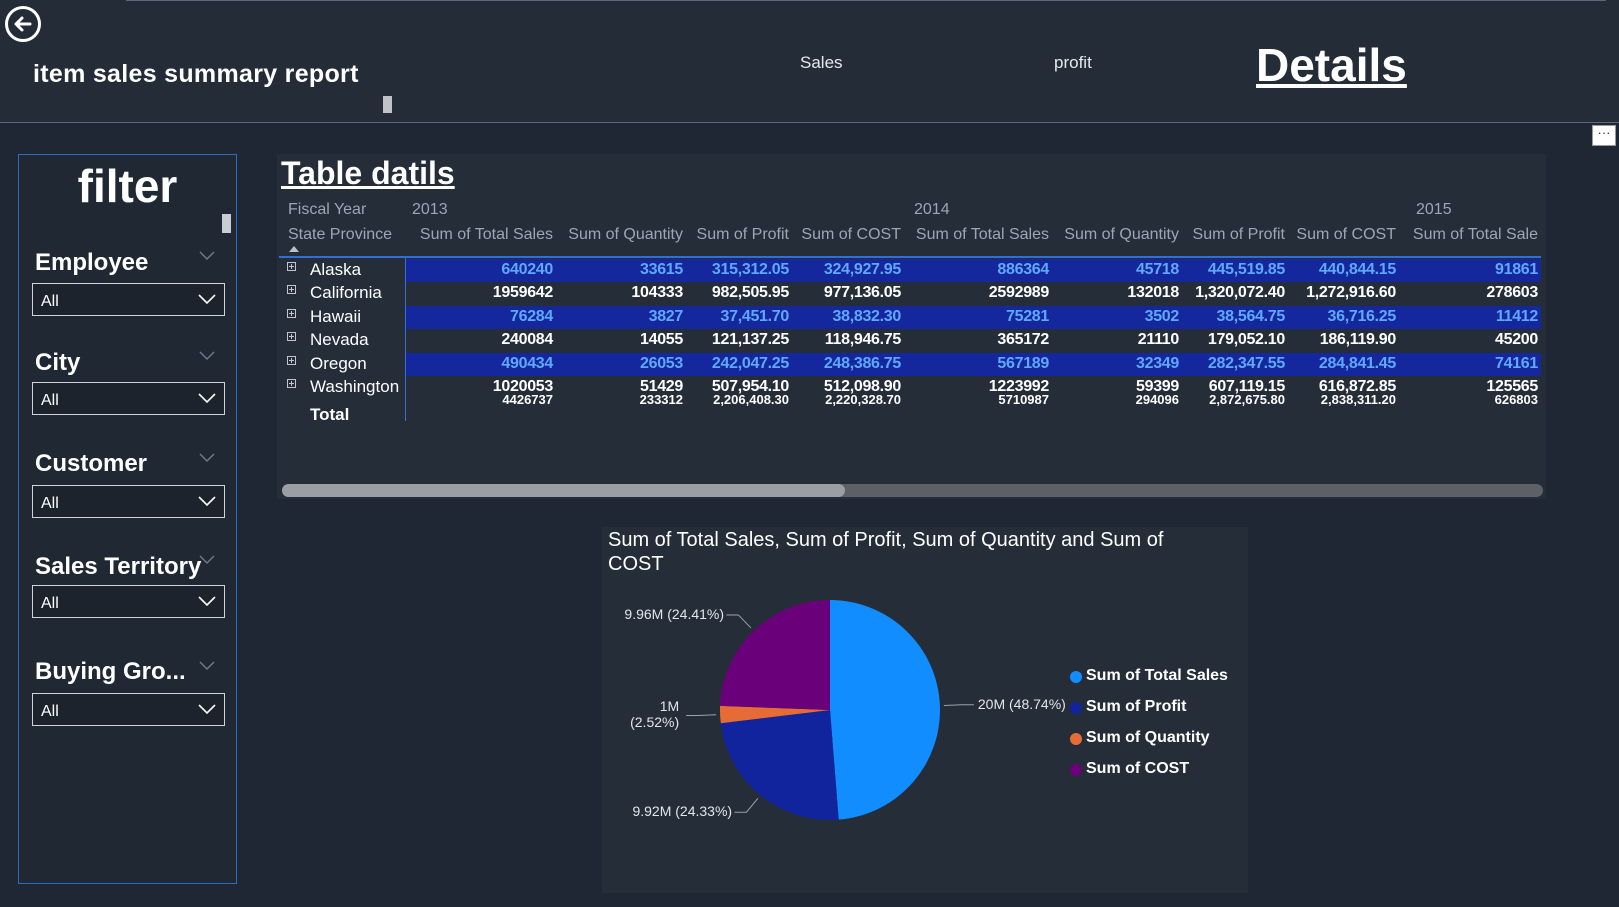 The height and width of the screenshot is (907, 1619). I want to click on row-label-state: Washington, so click(354, 387).